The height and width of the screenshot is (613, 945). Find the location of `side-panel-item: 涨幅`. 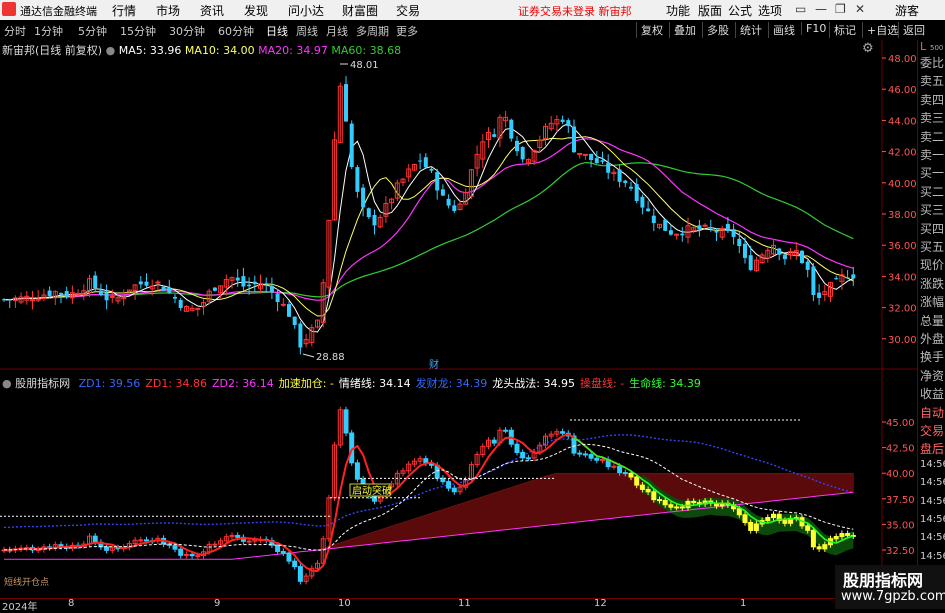

side-panel-item: 涨幅 is located at coordinates (932, 301).